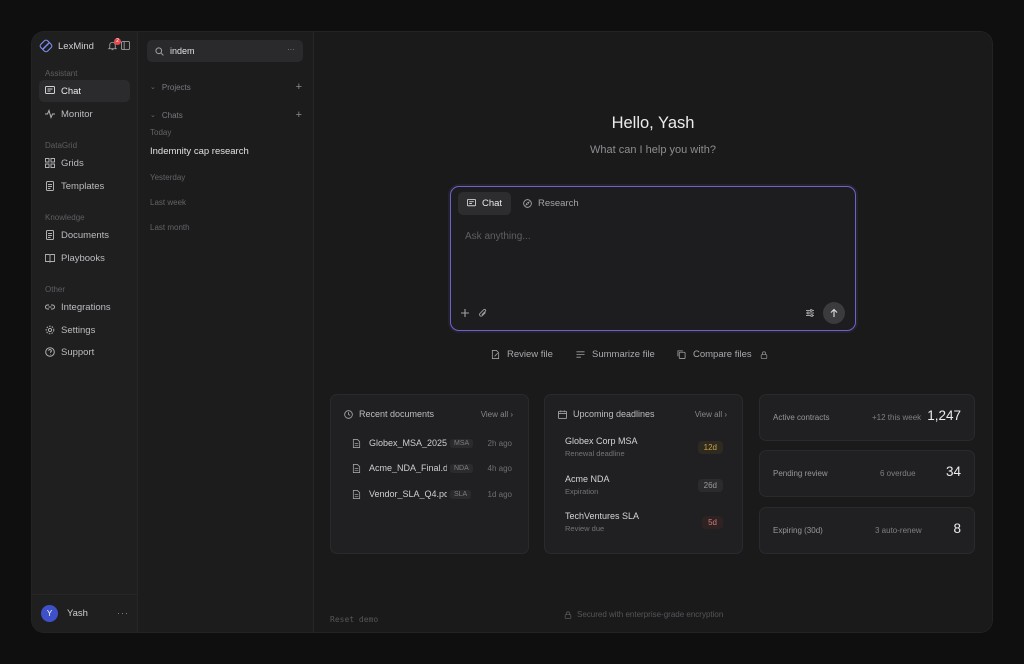  I want to click on copy-icon, so click(681, 354).